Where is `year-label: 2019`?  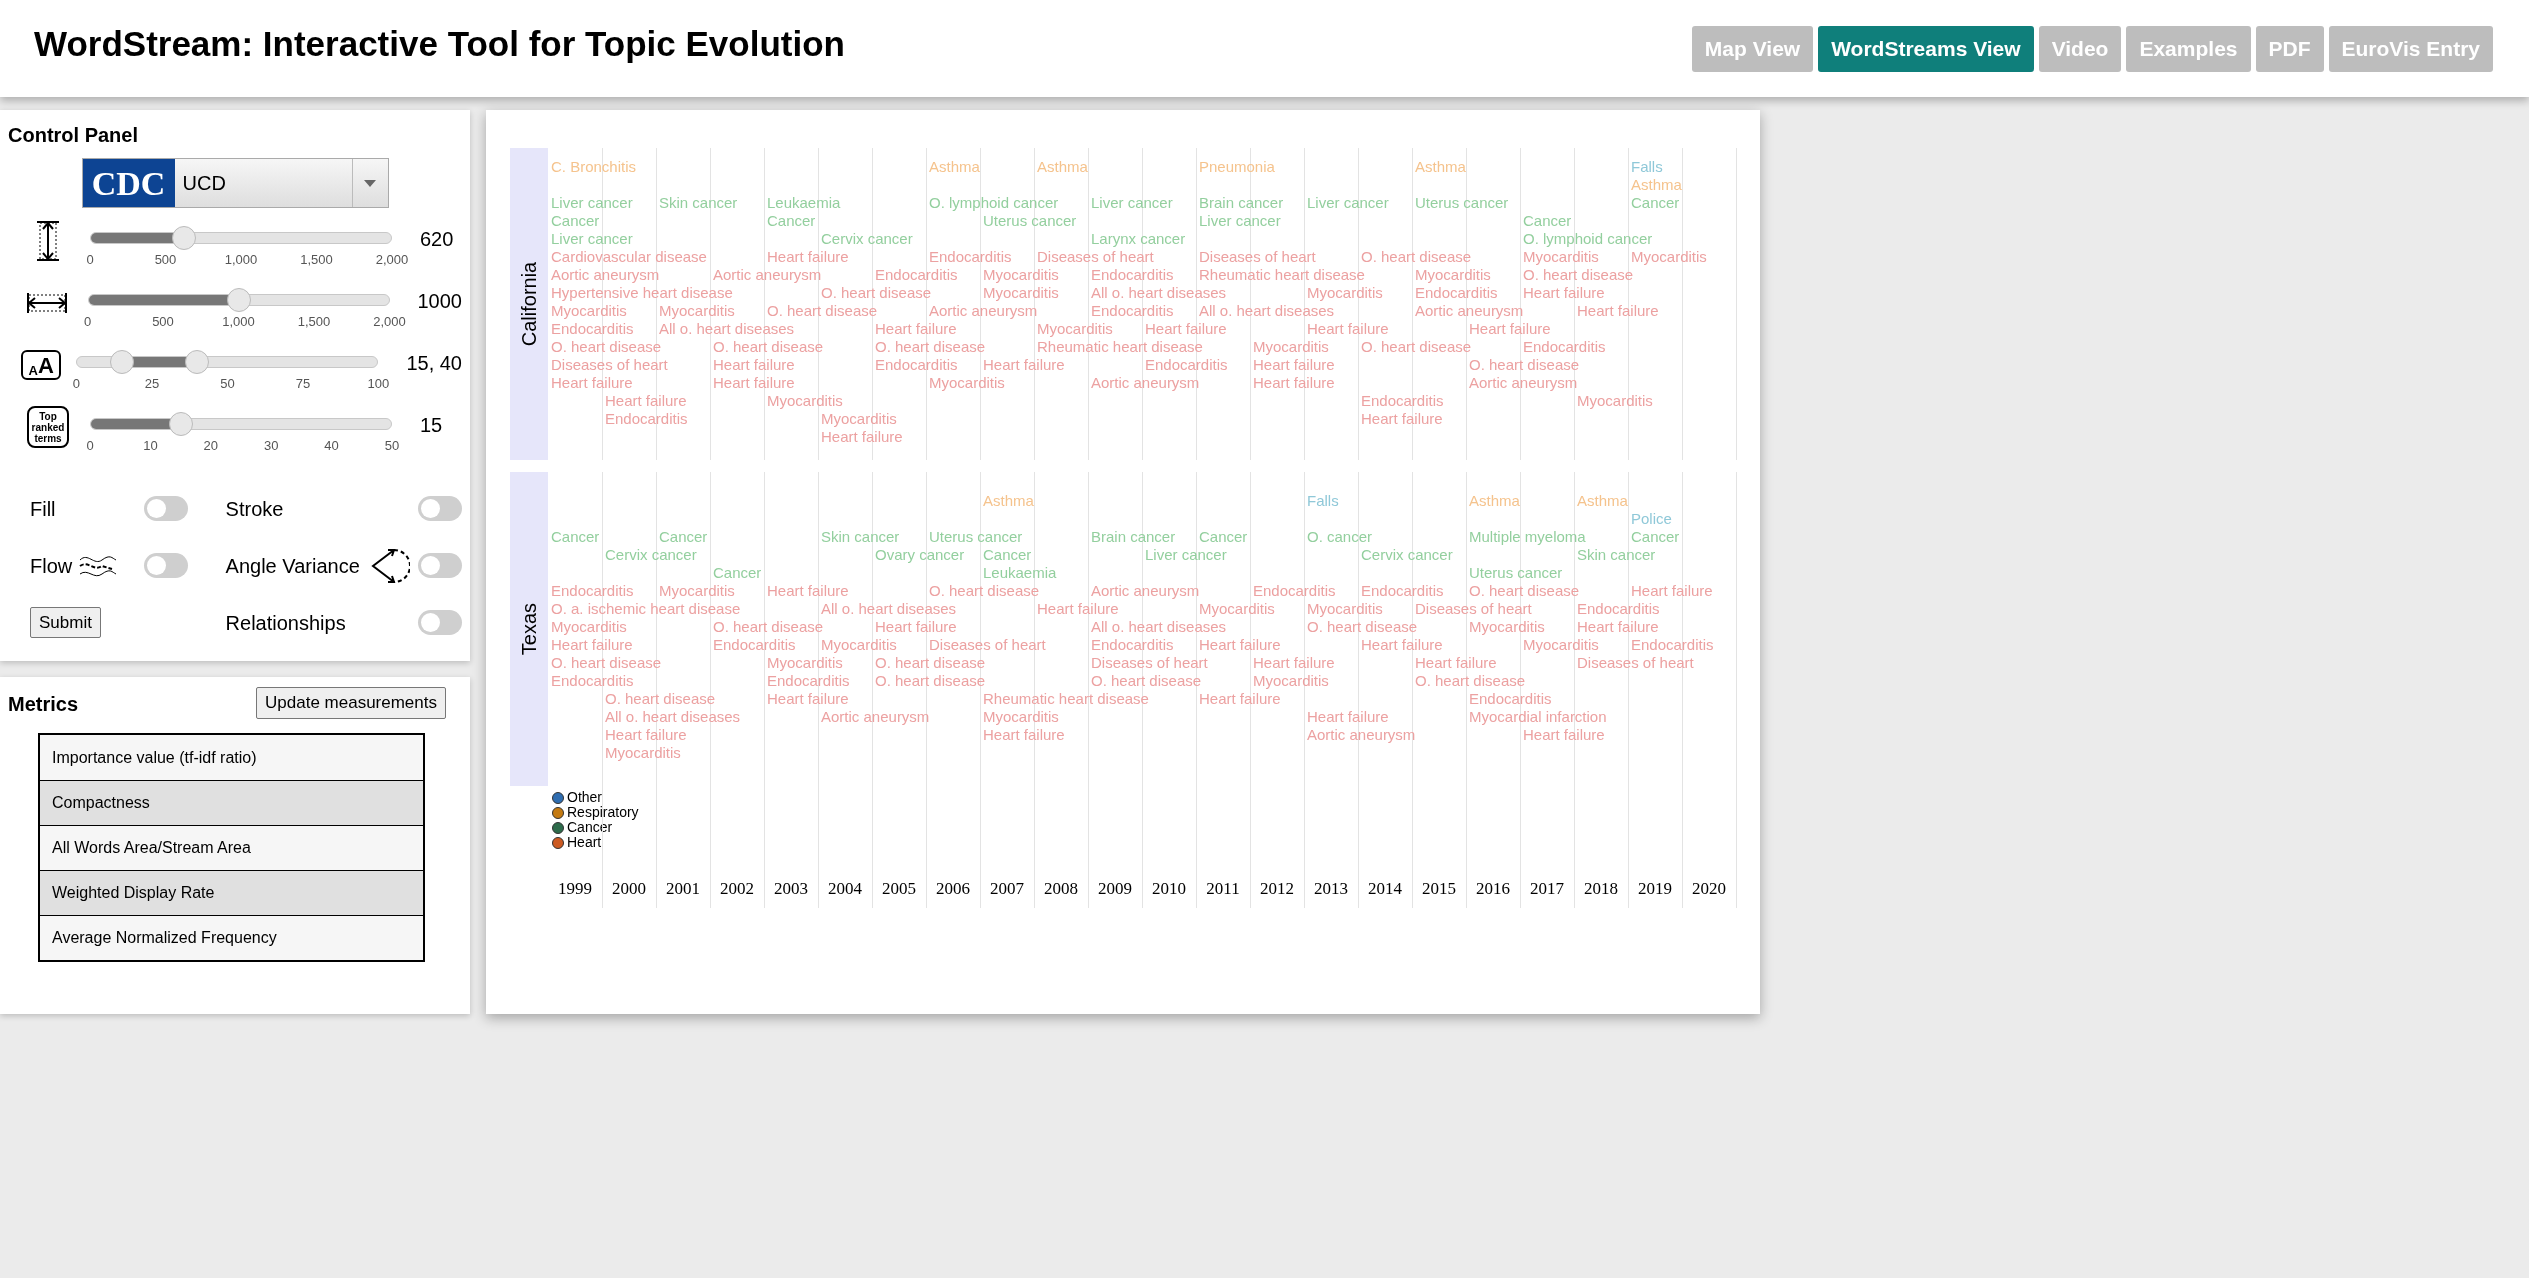
year-label: 2019 is located at coordinates (1655, 889).